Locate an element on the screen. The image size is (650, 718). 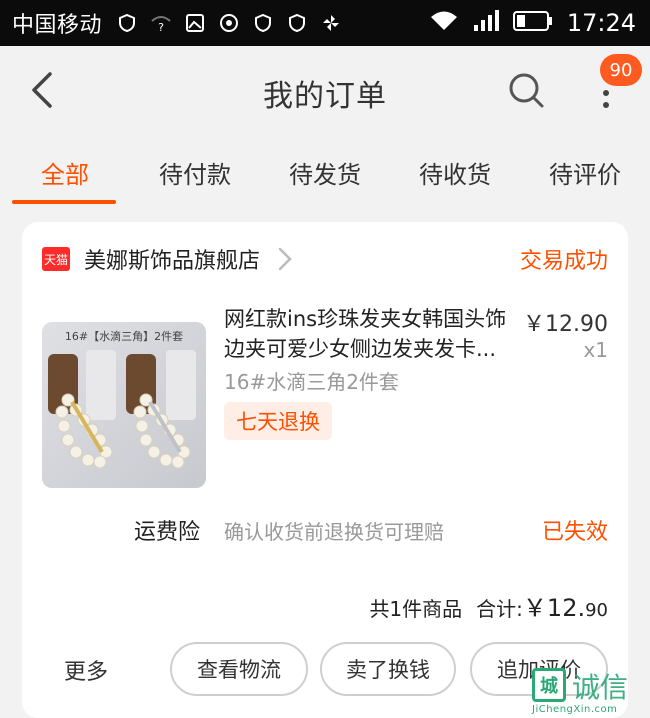
shop-row: 天猫 美娜斯饰品旗舰店 交易成功 is located at coordinates (325, 259).